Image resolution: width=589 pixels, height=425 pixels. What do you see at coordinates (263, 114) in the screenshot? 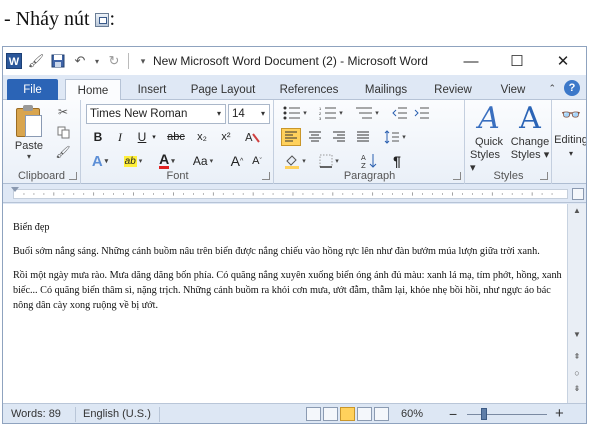
I see `font-size-dropdown-icon: ▾` at bounding box center [263, 114].